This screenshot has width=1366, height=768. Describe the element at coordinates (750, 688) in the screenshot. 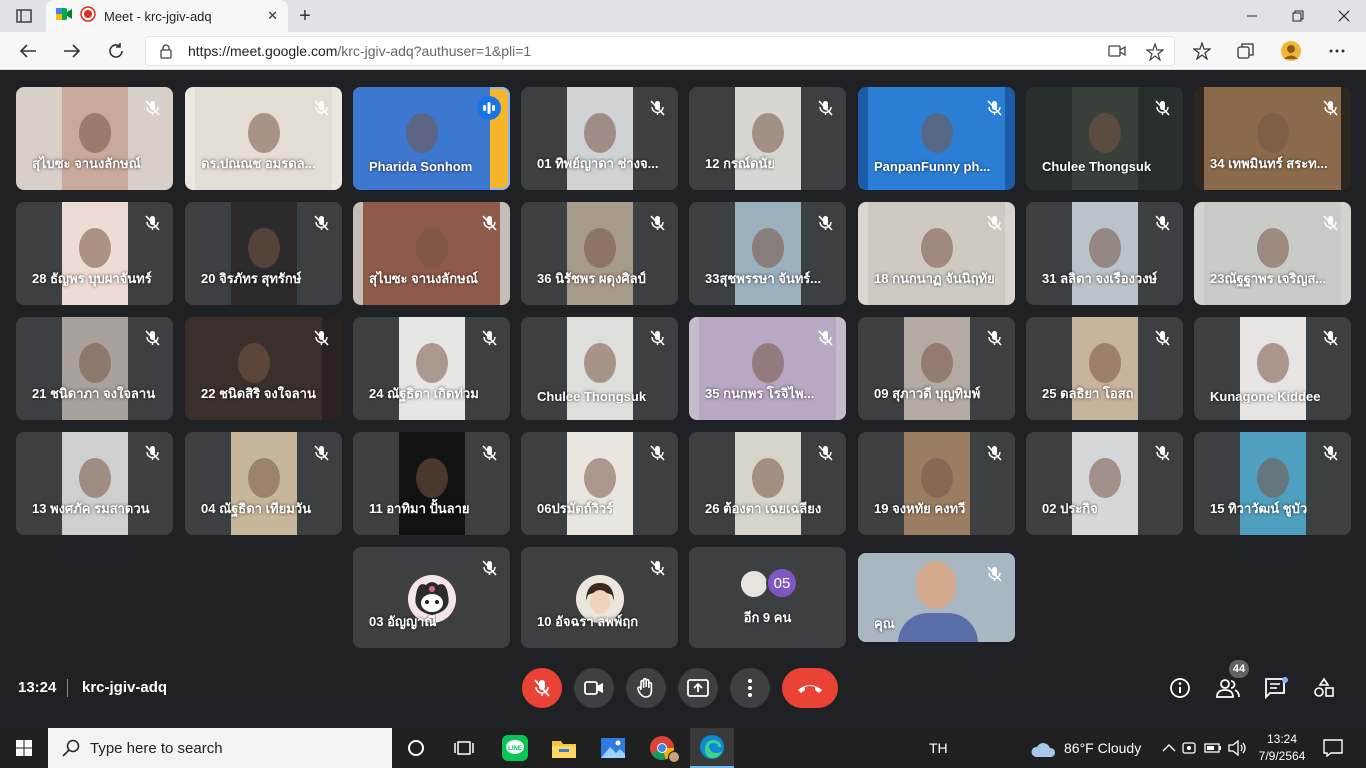

I see `more-options-button` at that location.